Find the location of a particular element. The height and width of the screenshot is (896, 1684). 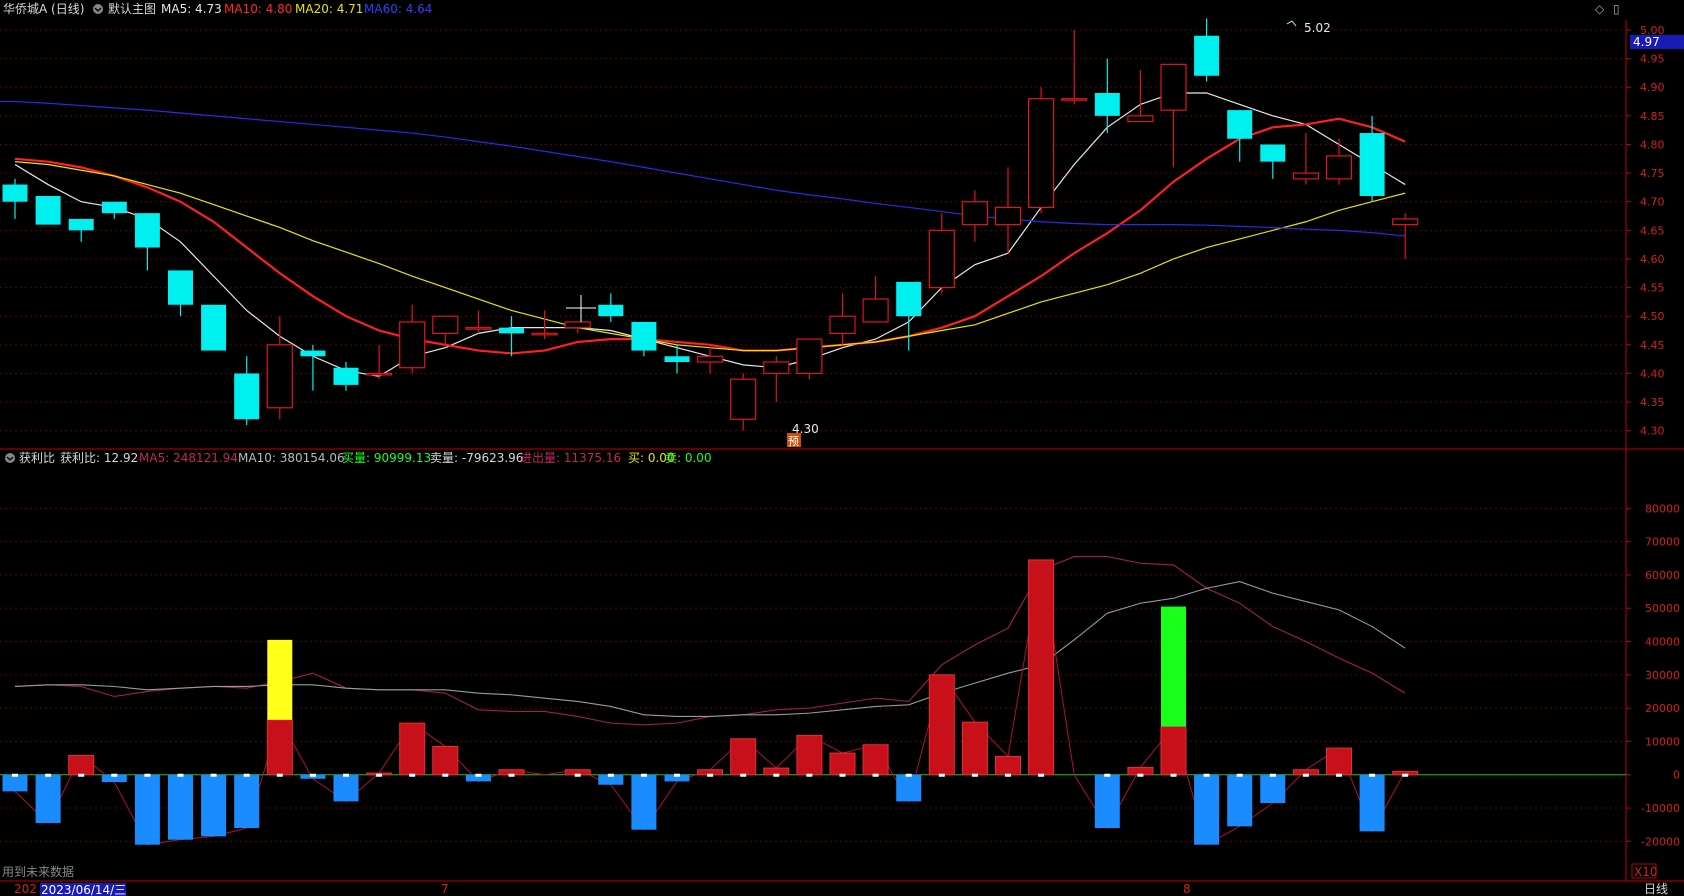

month-tick-7: 7 is located at coordinates (445, 889).